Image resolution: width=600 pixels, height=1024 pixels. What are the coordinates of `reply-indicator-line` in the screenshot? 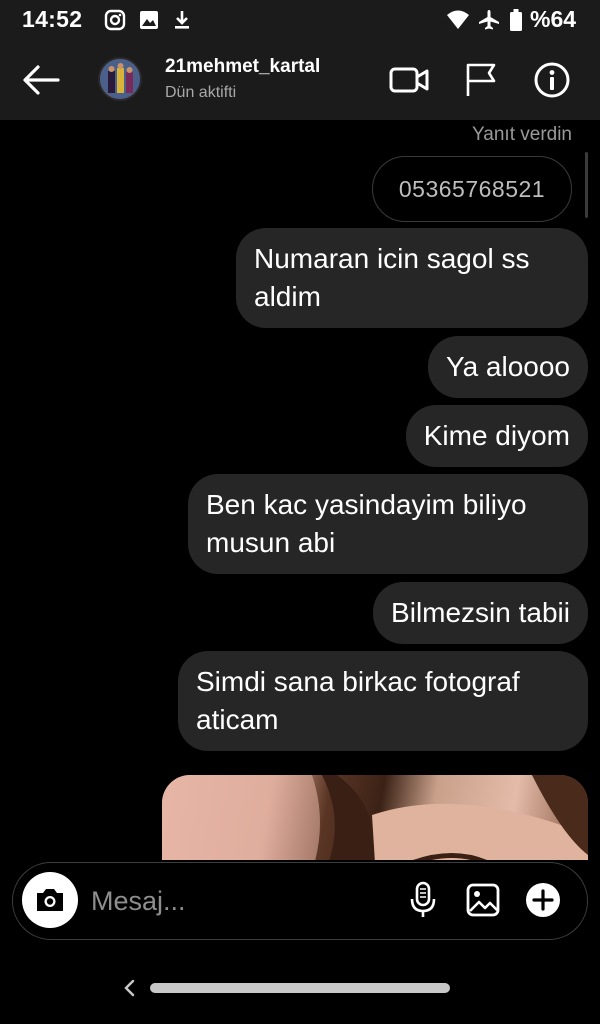 It's located at (586, 185).